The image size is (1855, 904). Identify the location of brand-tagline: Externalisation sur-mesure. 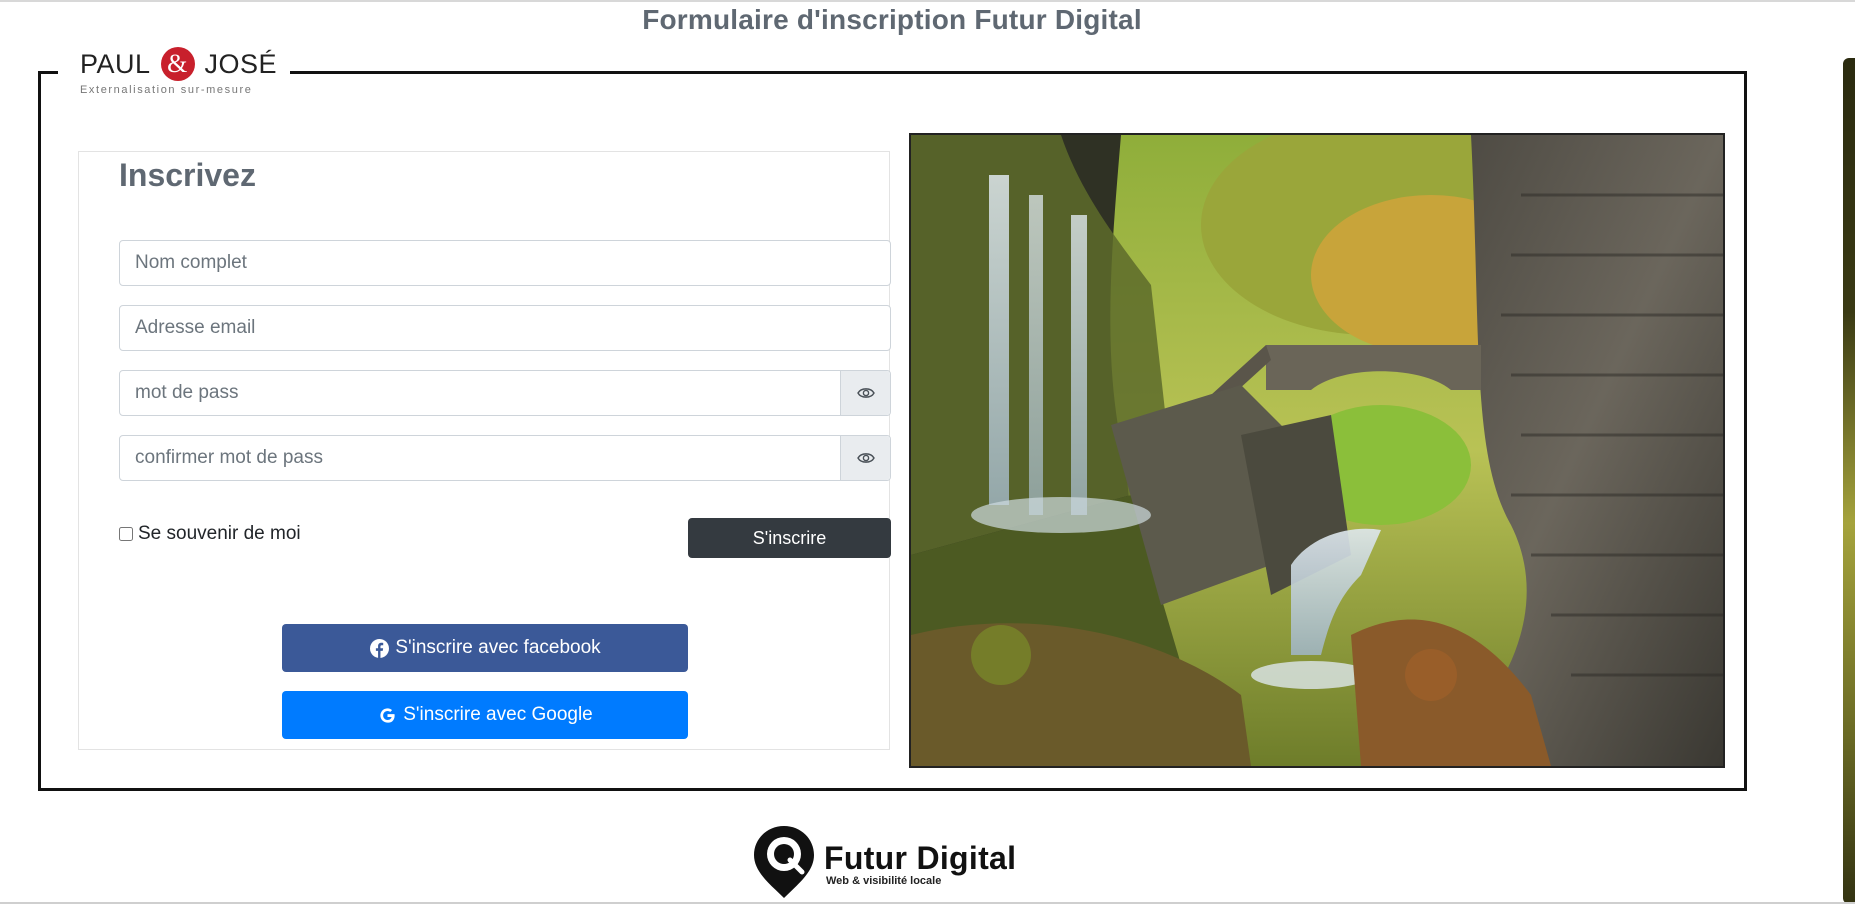
(166, 90).